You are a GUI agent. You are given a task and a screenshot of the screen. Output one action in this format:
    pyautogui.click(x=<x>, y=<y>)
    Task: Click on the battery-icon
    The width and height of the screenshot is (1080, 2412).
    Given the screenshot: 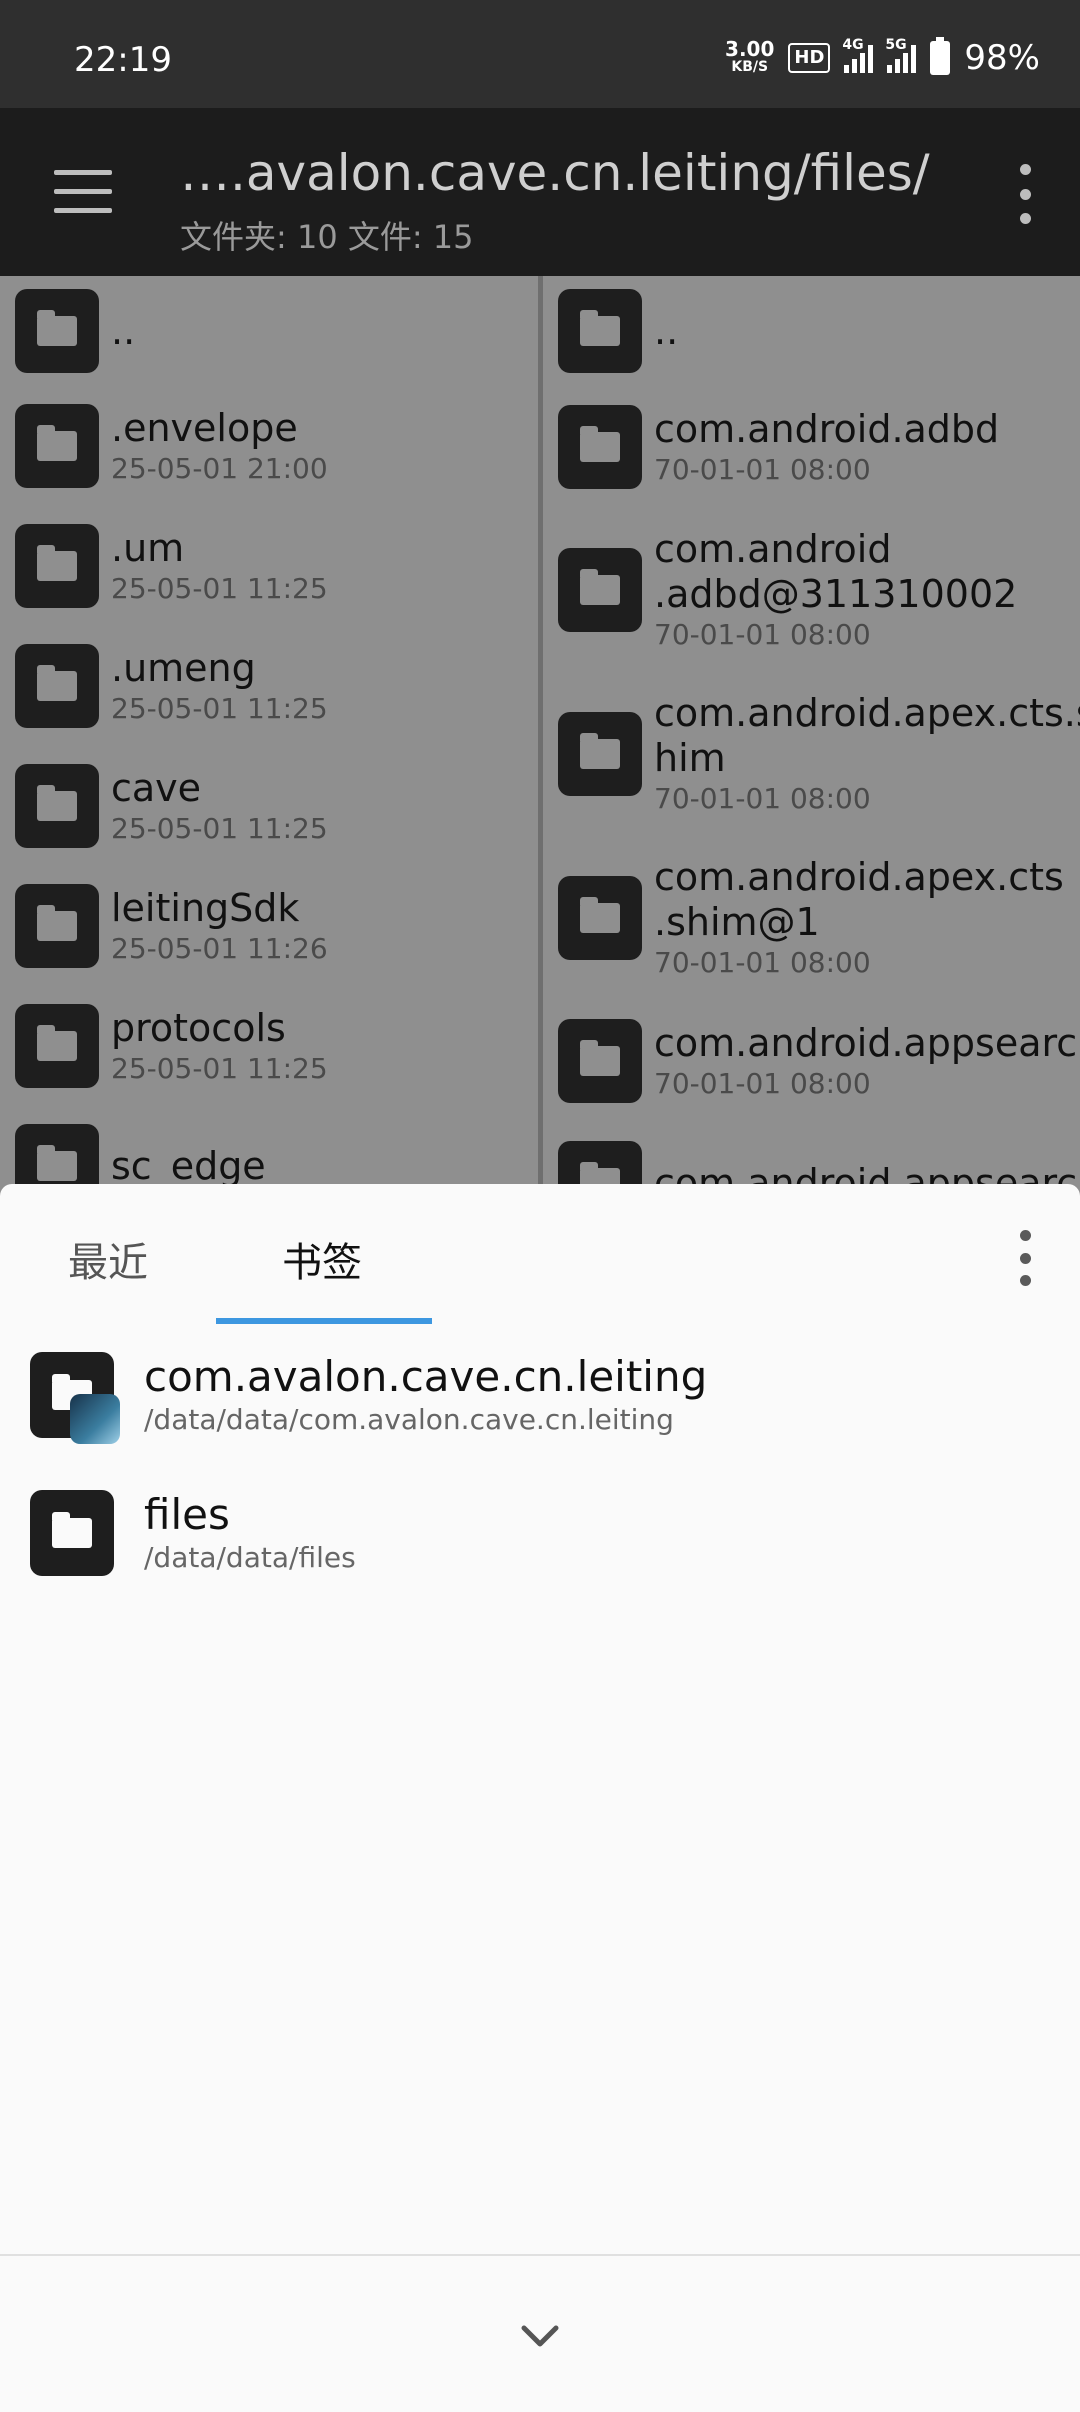 What is the action you would take?
    pyautogui.click(x=940, y=56)
    